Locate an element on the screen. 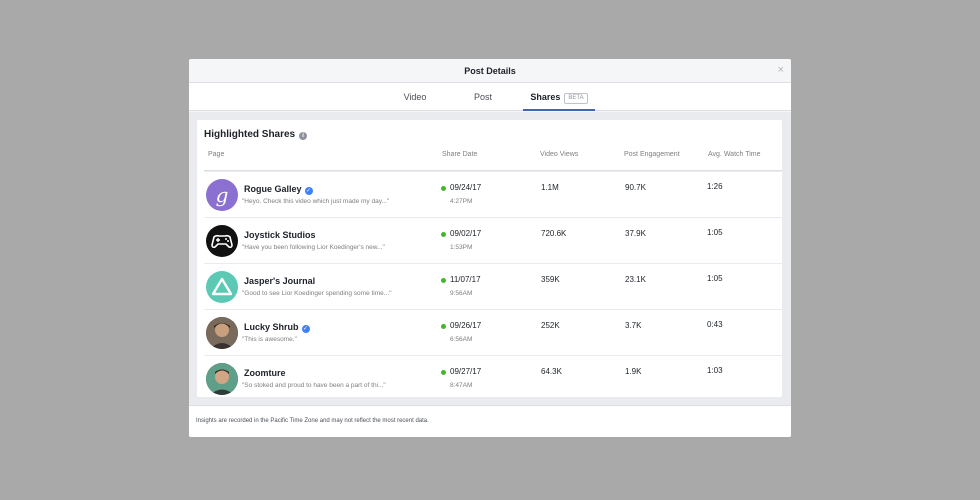  share-time: 6:56AM is located at coordinates (461, 339).